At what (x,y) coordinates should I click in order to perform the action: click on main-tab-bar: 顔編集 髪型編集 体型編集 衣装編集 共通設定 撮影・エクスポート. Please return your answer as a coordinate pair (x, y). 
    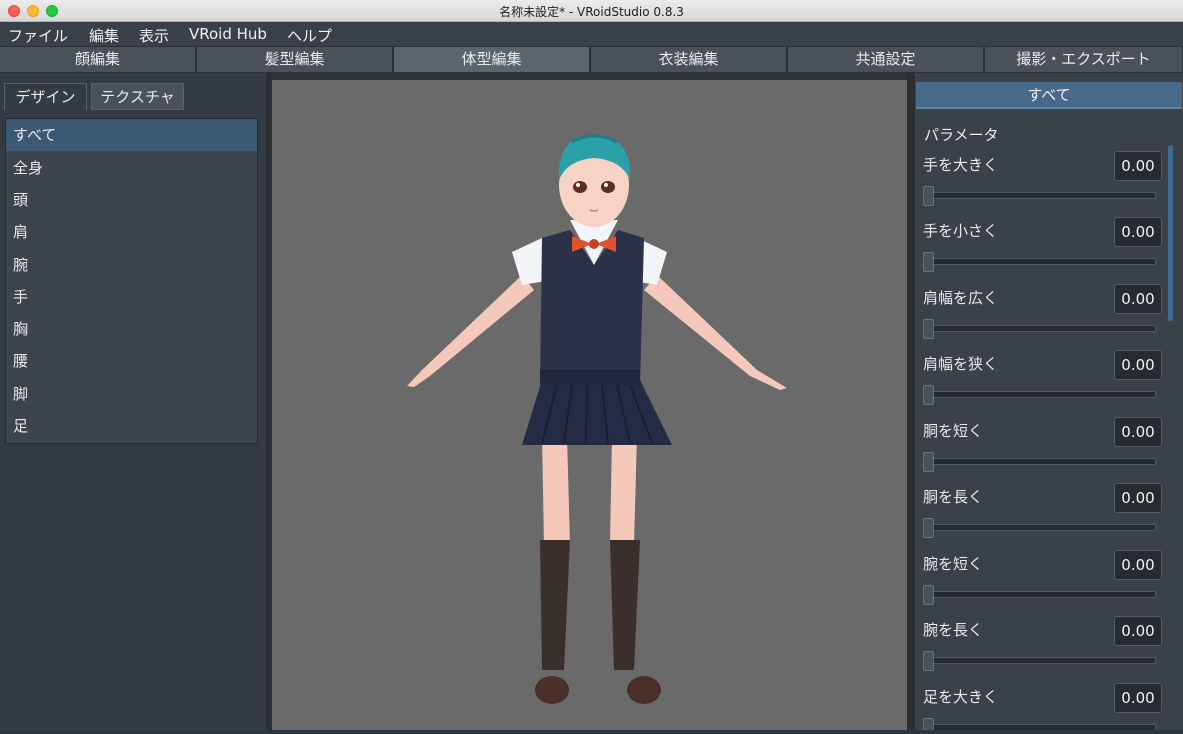
    Looking at the image, I should click on (591, 59).